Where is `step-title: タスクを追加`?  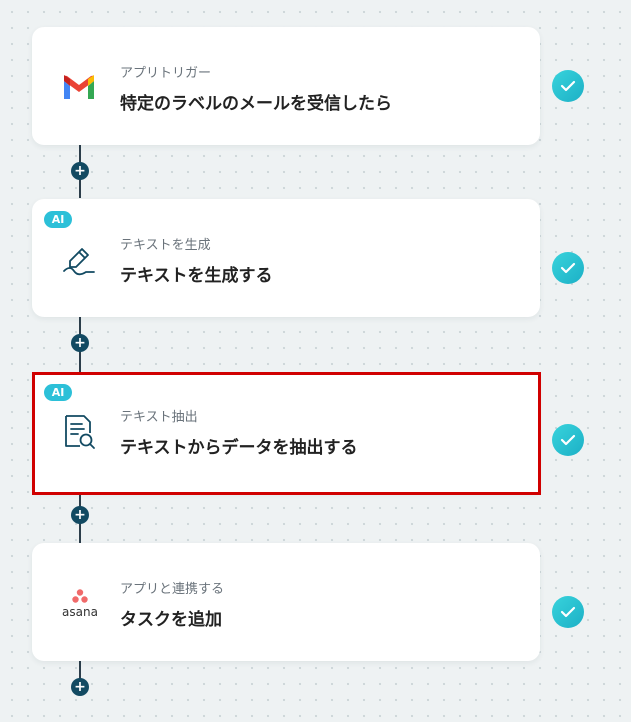
step-title: タスクを追加 is located at coordinates (171, 620).